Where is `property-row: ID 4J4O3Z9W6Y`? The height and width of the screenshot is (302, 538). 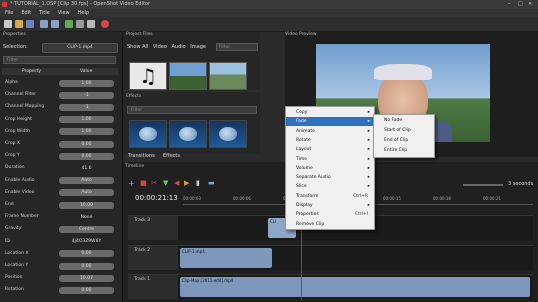
property-row: ID 4J4O3Z9W6Y is located at coordinates (60, 242).